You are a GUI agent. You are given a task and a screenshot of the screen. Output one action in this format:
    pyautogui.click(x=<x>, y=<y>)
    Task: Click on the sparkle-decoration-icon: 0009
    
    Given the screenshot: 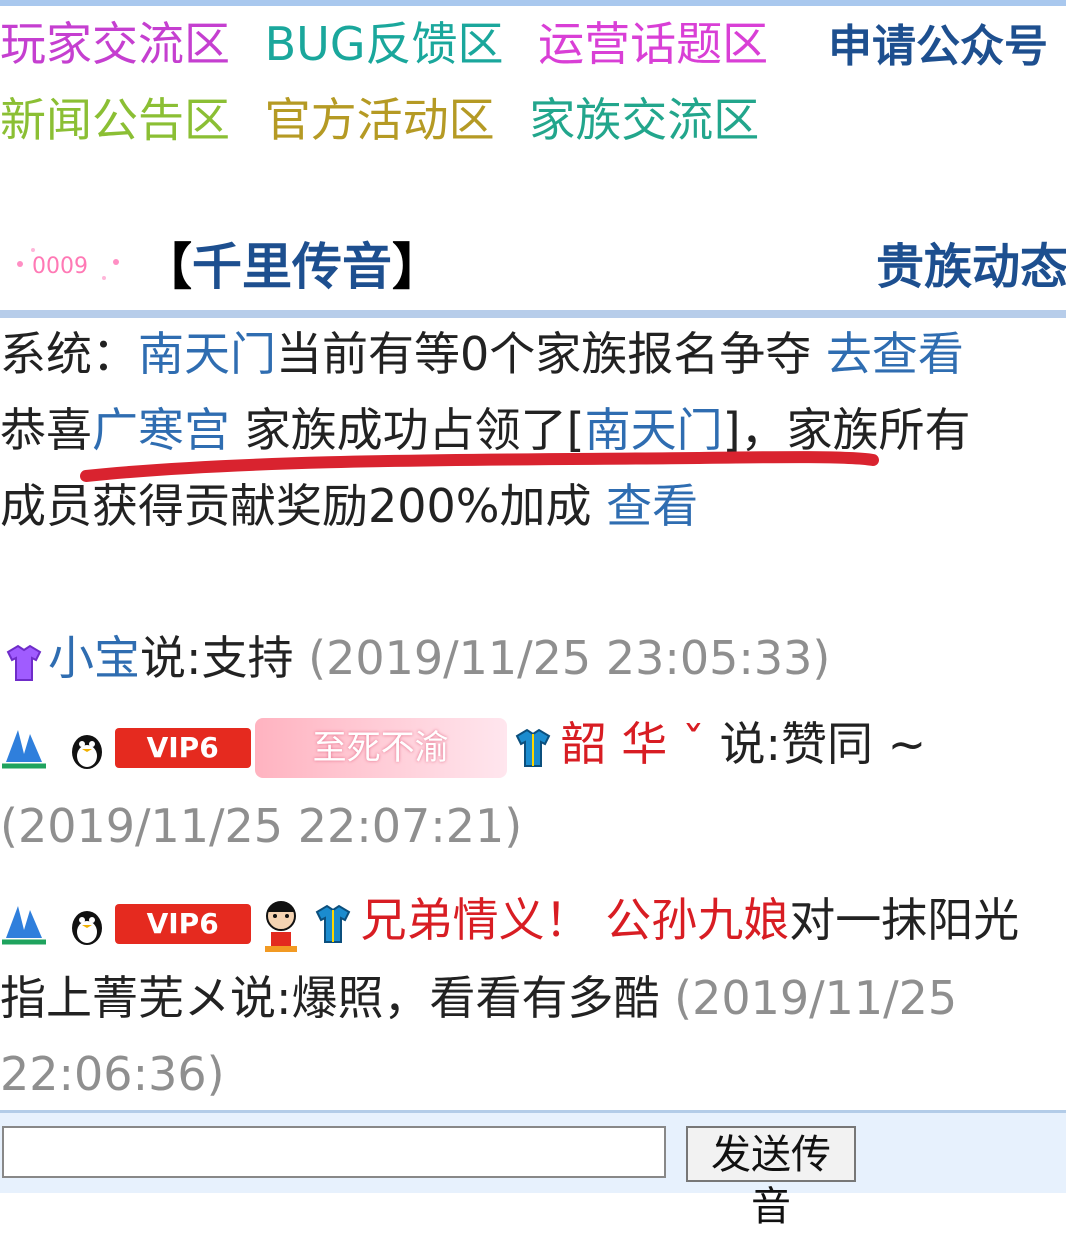 What is the action you would take?
    pyautogui.click(x=68, y=264)
    